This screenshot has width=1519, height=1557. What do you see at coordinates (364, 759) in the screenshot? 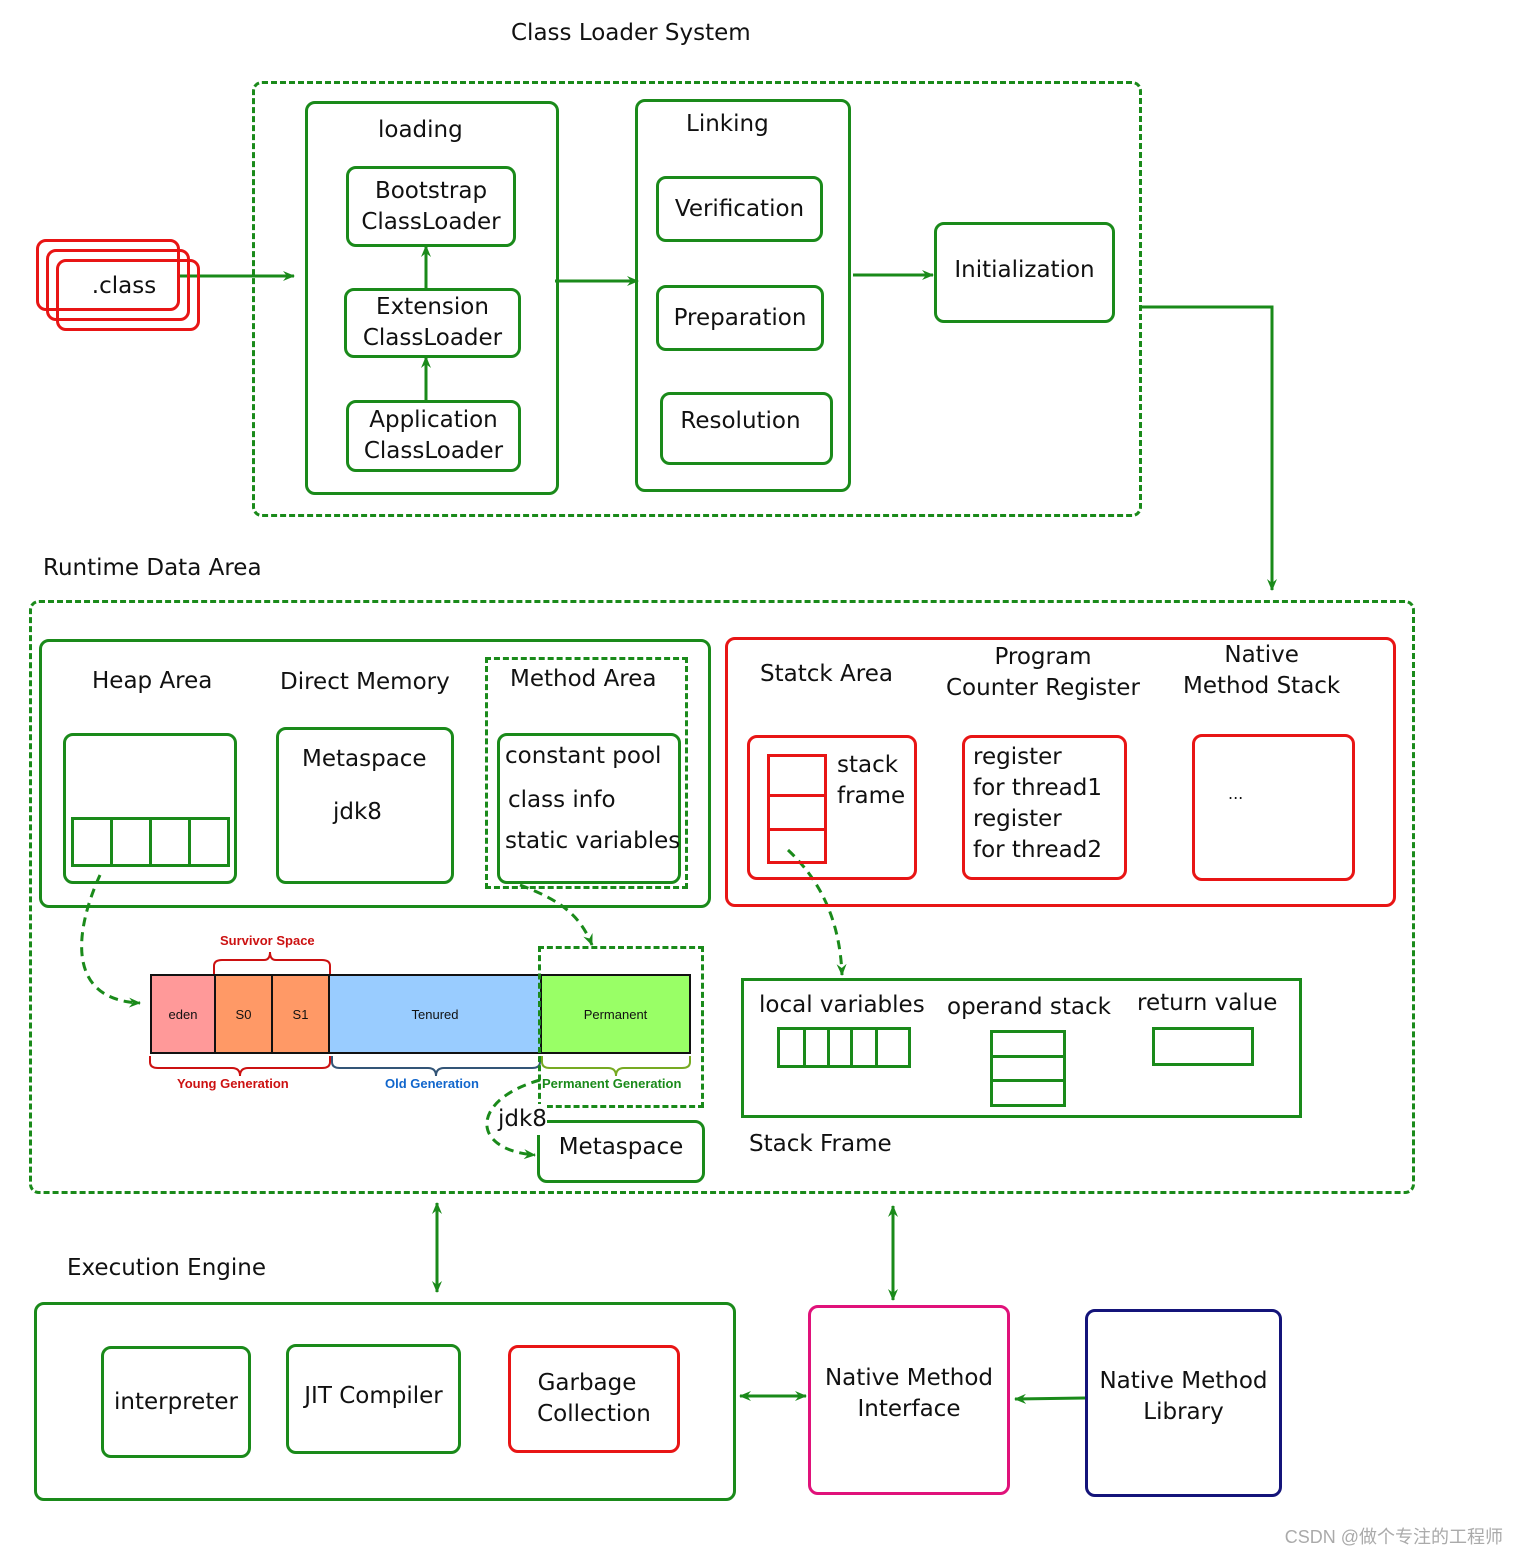
I see `direct-metaspace-label: Metaspace` at bounding box center [364, 759].